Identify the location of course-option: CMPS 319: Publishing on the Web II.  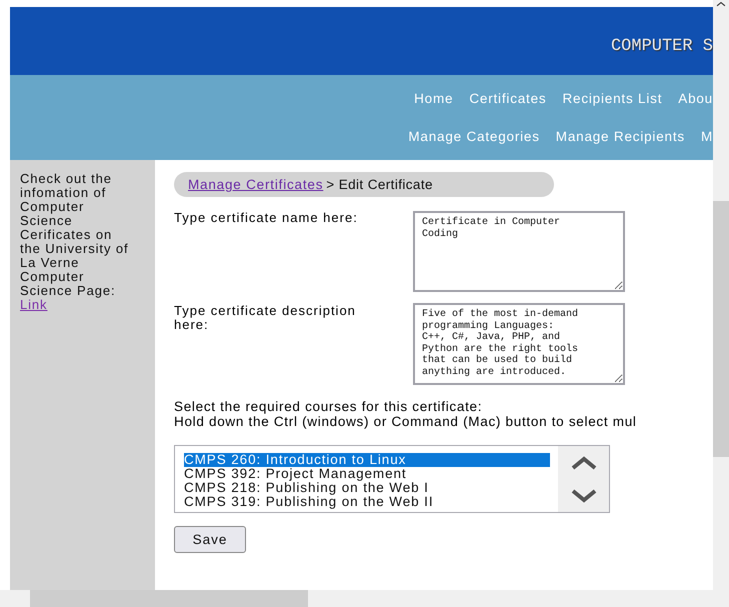
(367, 502).